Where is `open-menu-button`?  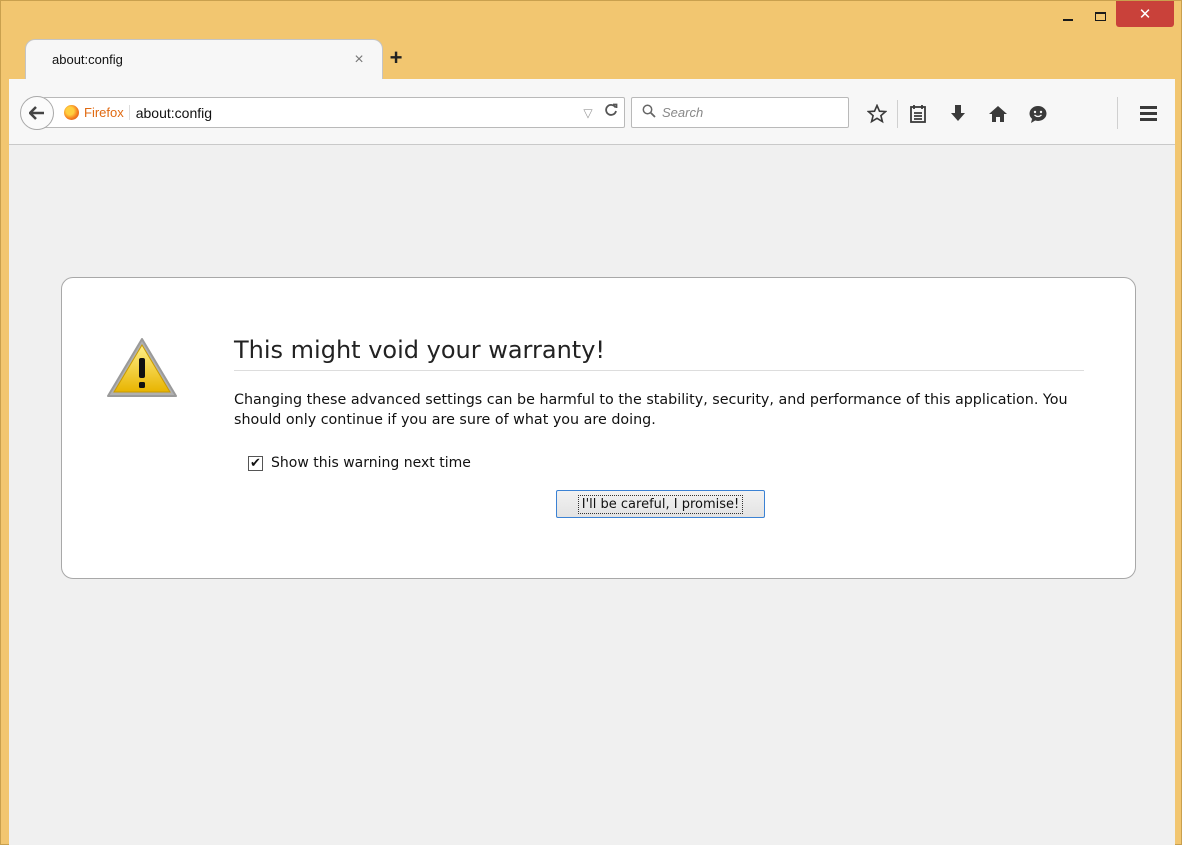 open-menu-button is located at coordinates (1148, 113).